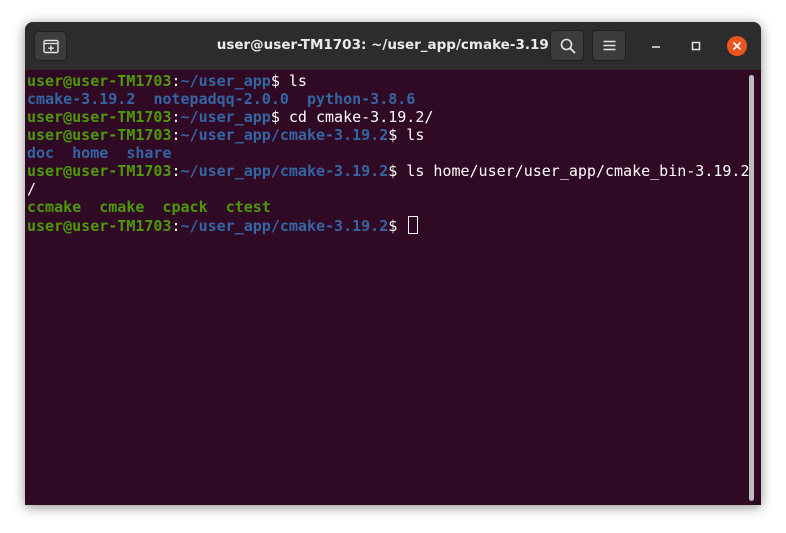 The height and width of the screenshot is (533, 786). I want to click on directory-entry: python-3.8.6, so click(361, 99).